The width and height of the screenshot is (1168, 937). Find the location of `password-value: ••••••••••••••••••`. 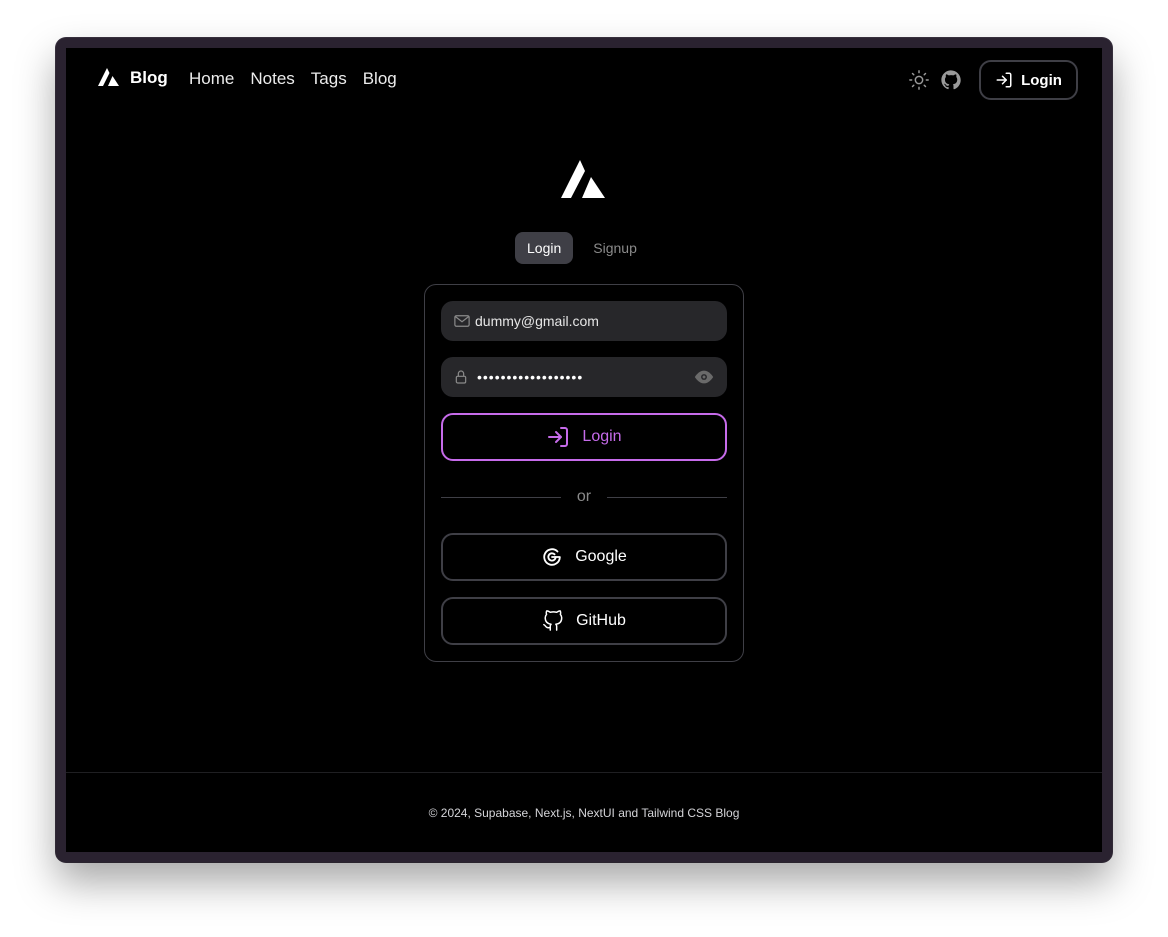

password-value: •••••••••••••••••• is located at coordinates (530, 377).